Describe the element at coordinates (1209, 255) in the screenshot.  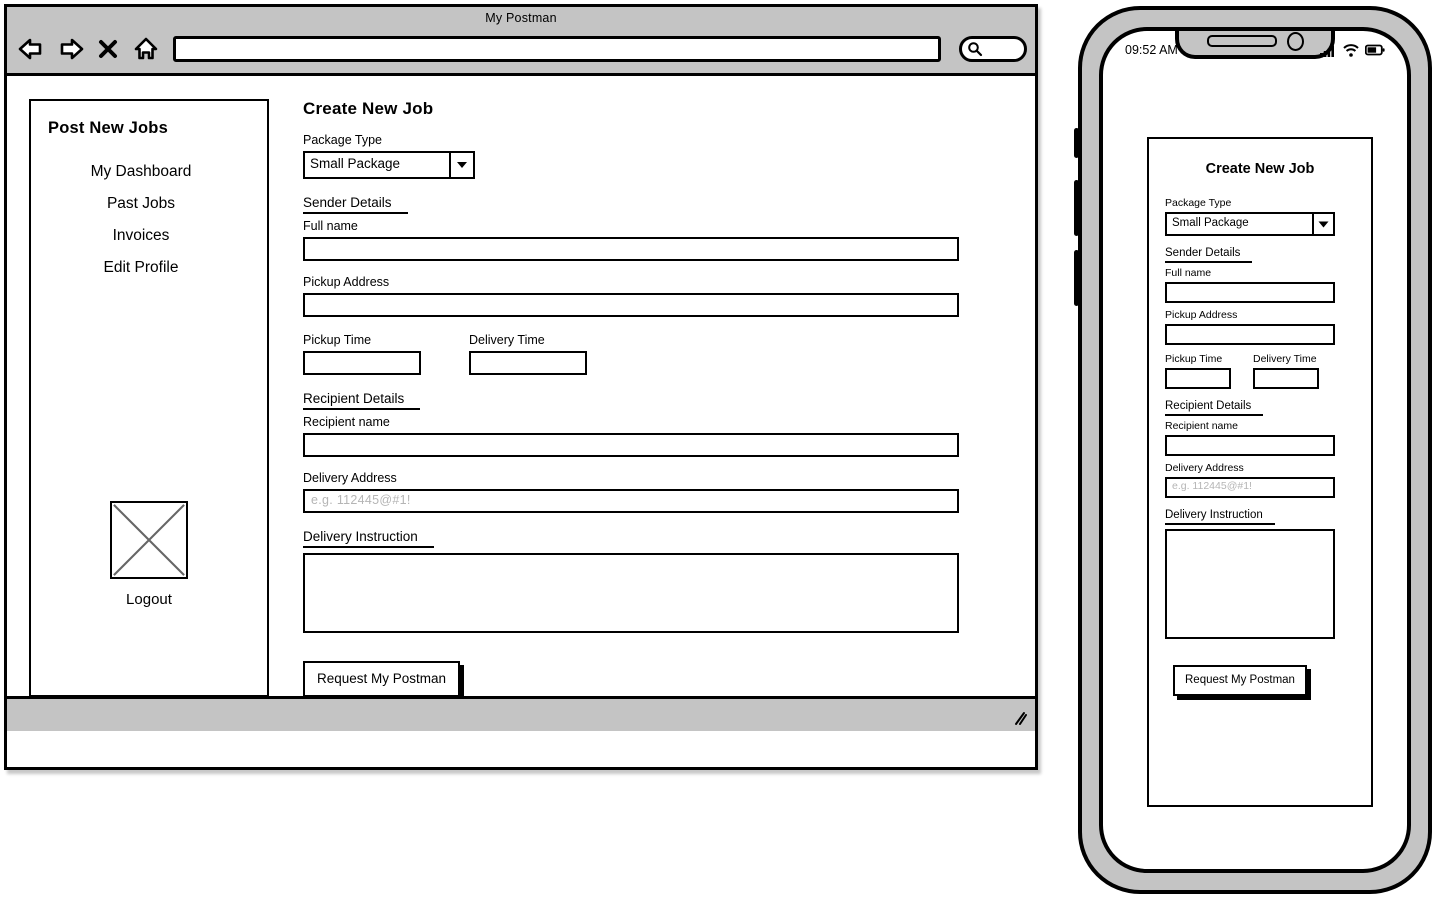
I see `phone-sender-details-heading: Sender Details` at that location.